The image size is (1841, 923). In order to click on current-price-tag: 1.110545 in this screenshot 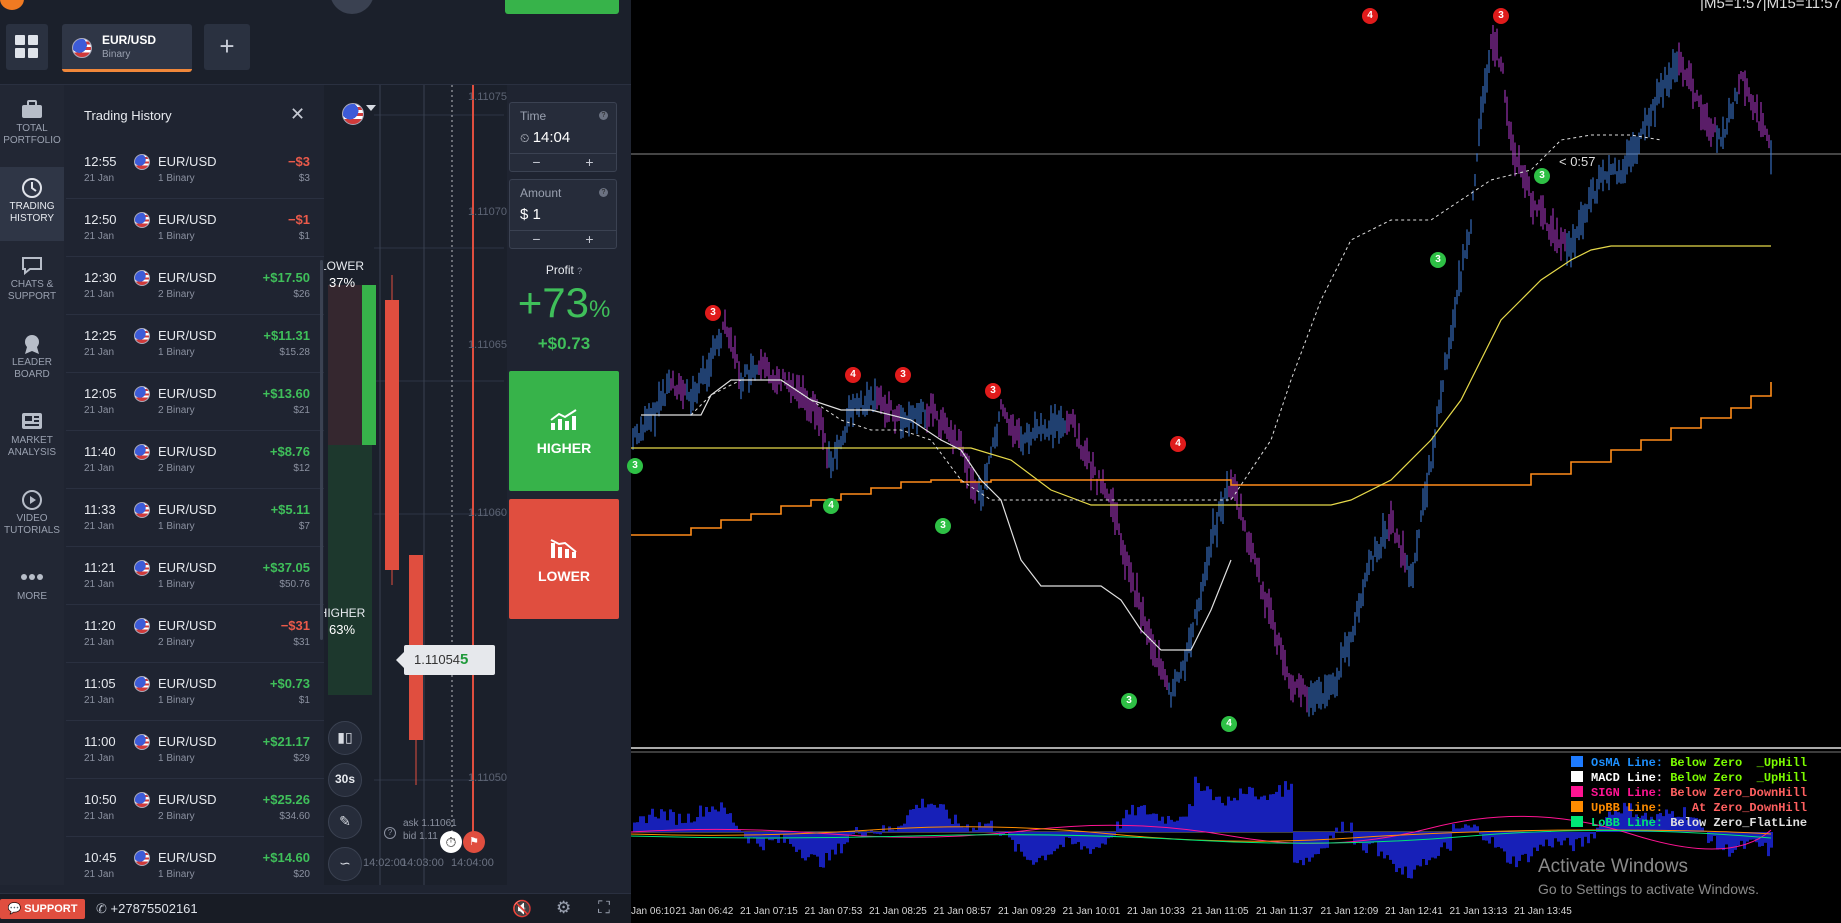, I will do `click(449, 660)`.